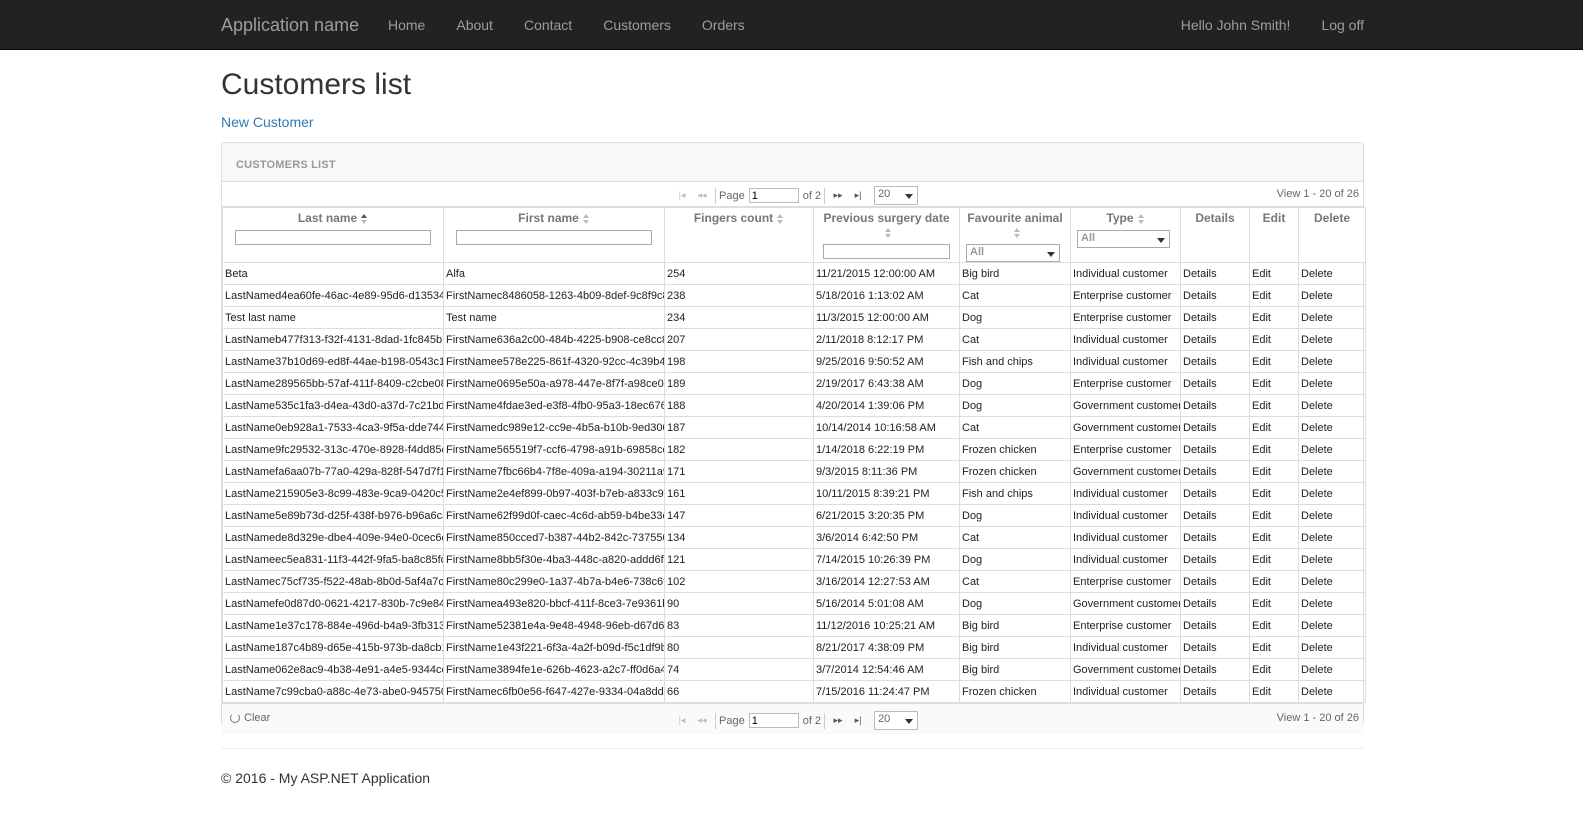  I want to click on col-last-name: Last name, so click(333, 235).